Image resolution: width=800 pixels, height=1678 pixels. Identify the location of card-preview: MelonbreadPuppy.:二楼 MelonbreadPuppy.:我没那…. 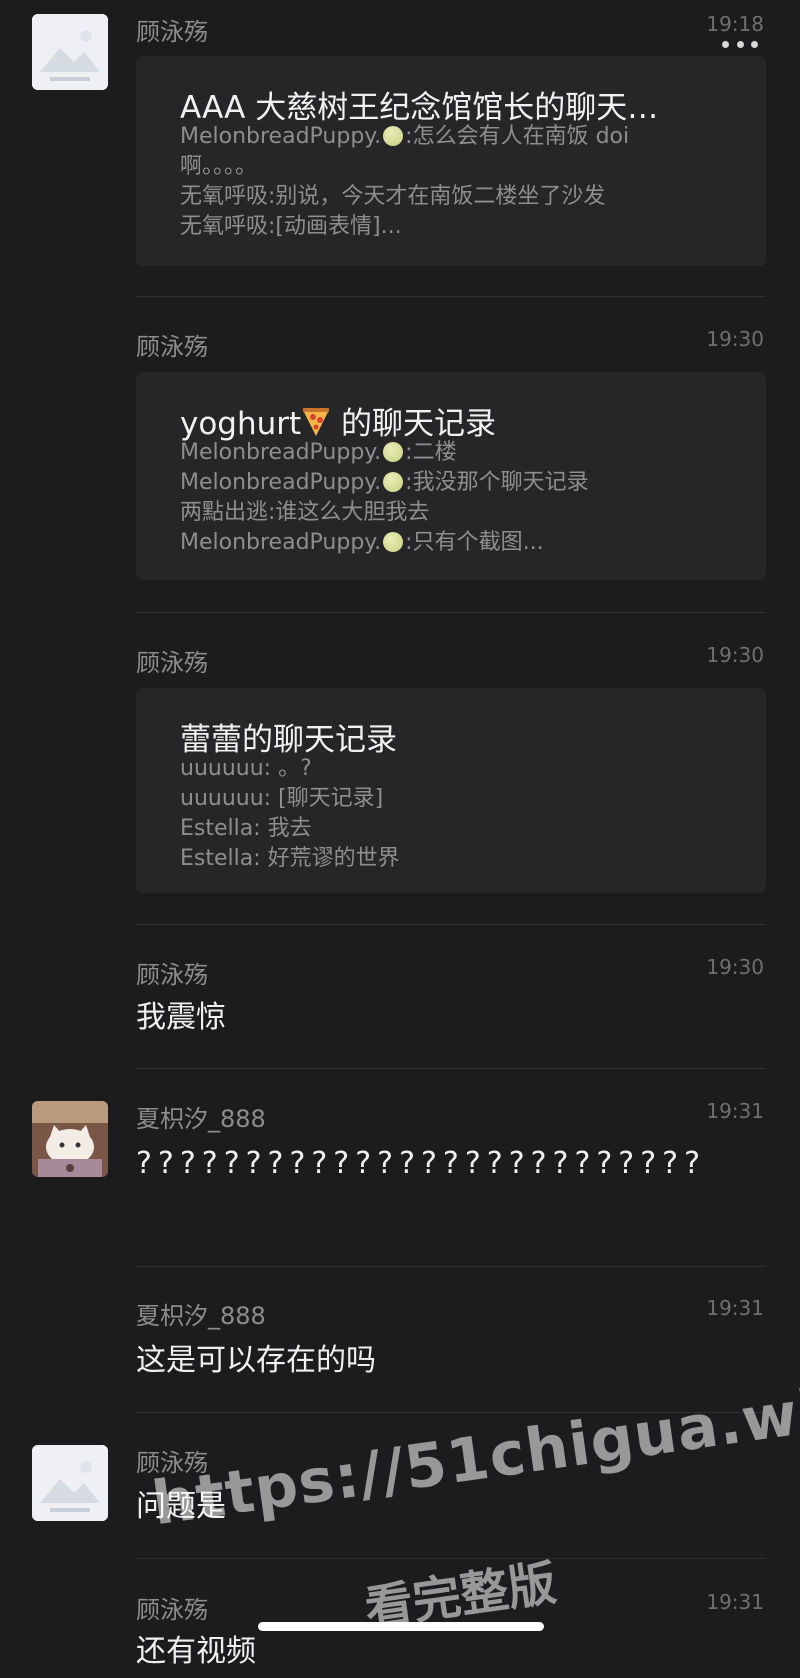
(384, 498).